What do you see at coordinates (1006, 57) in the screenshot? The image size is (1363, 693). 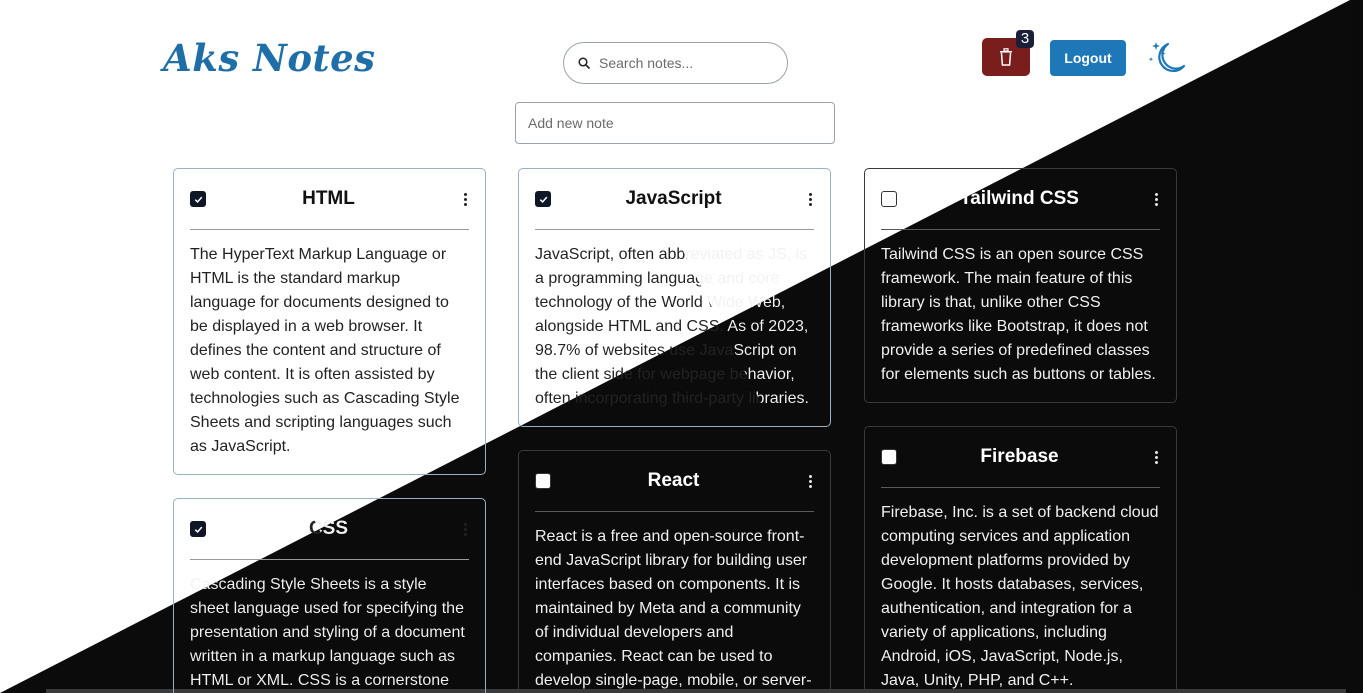 I see `trash-icon` at bounding box center [1006, 57].